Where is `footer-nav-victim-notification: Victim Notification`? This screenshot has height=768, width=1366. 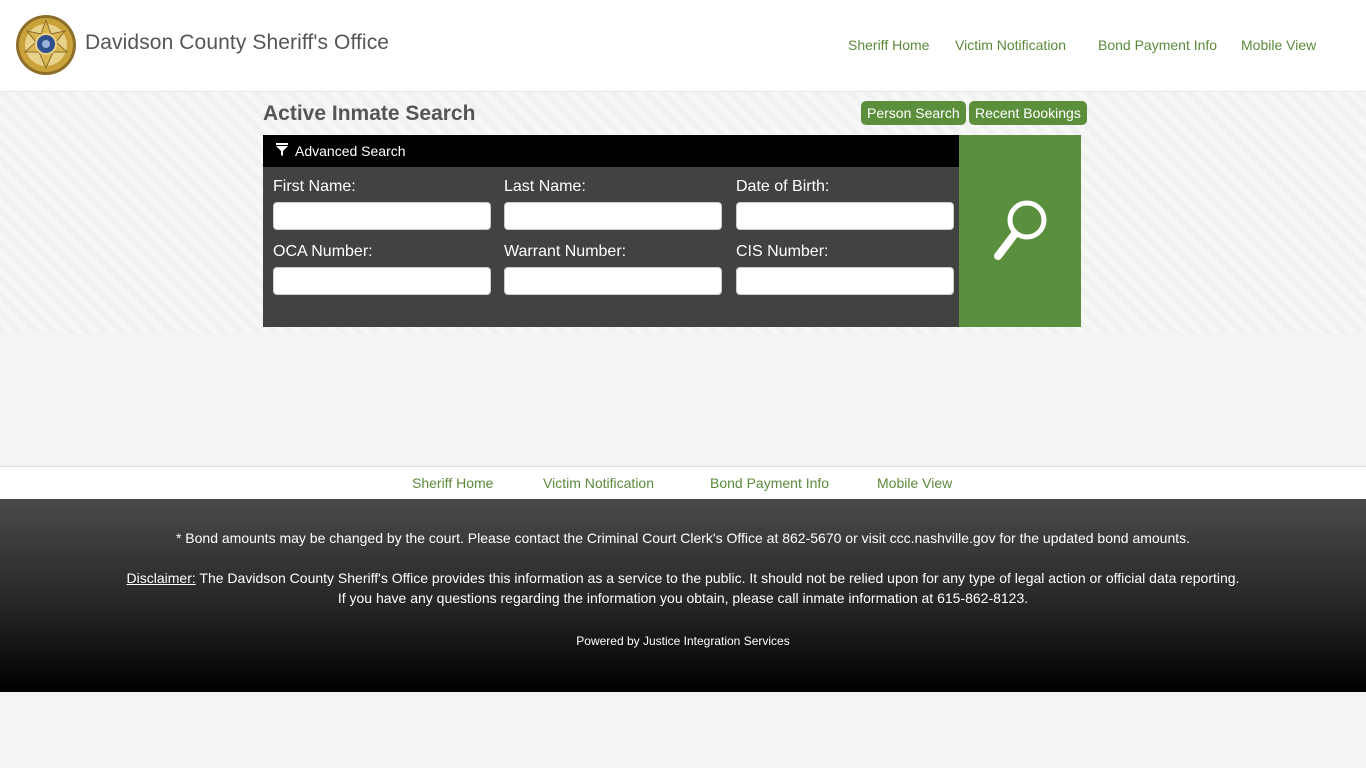
footer-nav-victim-notification: Victim Notification is located at coordinates (598, 483).